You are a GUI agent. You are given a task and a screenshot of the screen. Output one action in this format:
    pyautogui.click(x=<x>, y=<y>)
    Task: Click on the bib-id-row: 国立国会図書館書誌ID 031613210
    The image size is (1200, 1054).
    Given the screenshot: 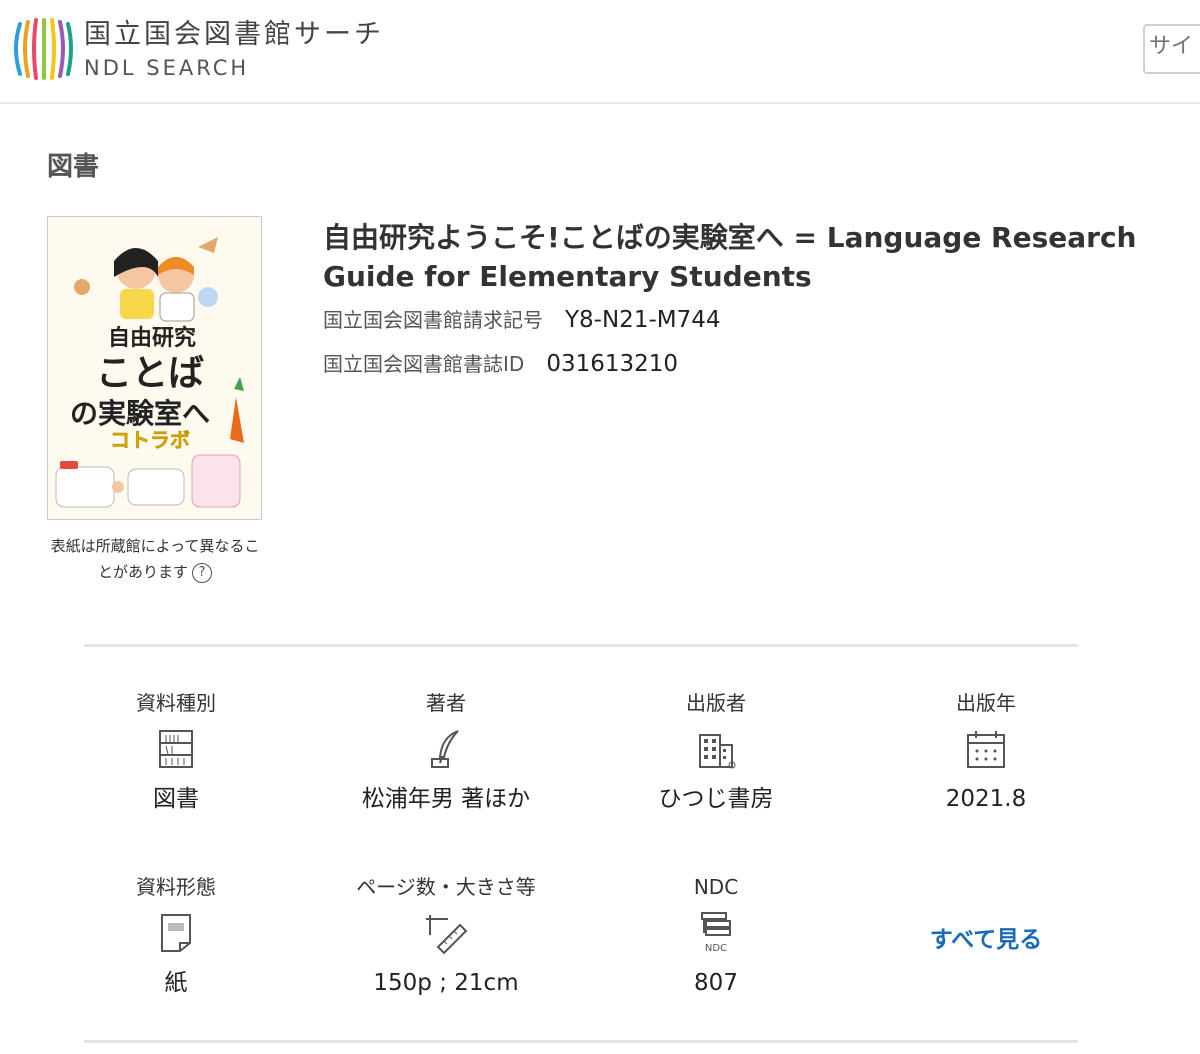 What is the action you would take?
    pyautogui.click(x=733, y=368)
    